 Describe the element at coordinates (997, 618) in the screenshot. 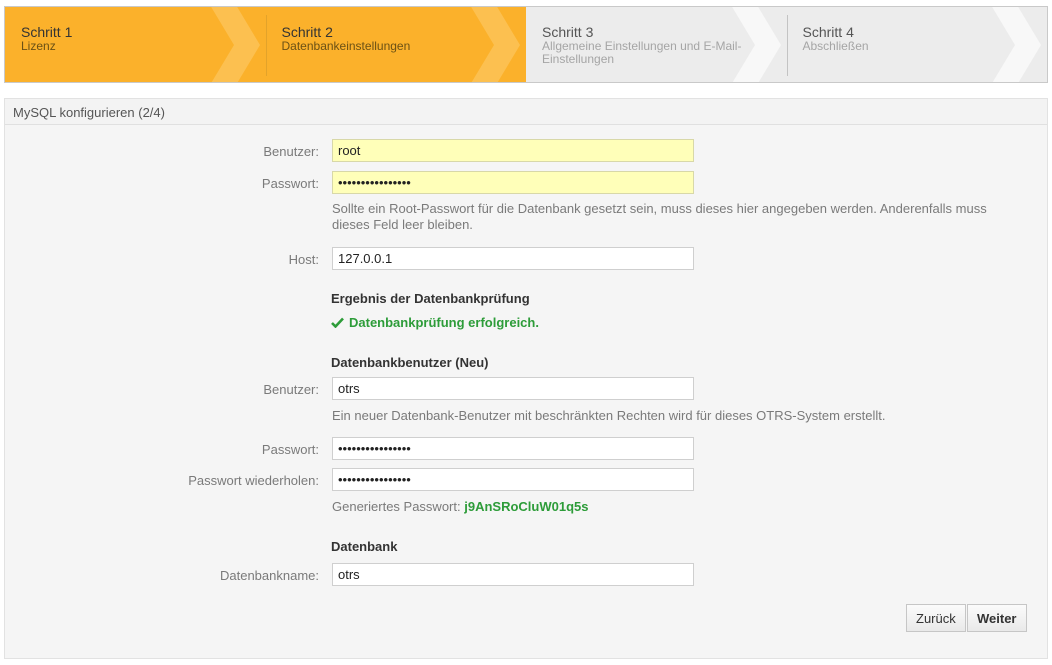

I see `next-button: Weiter` at that location.